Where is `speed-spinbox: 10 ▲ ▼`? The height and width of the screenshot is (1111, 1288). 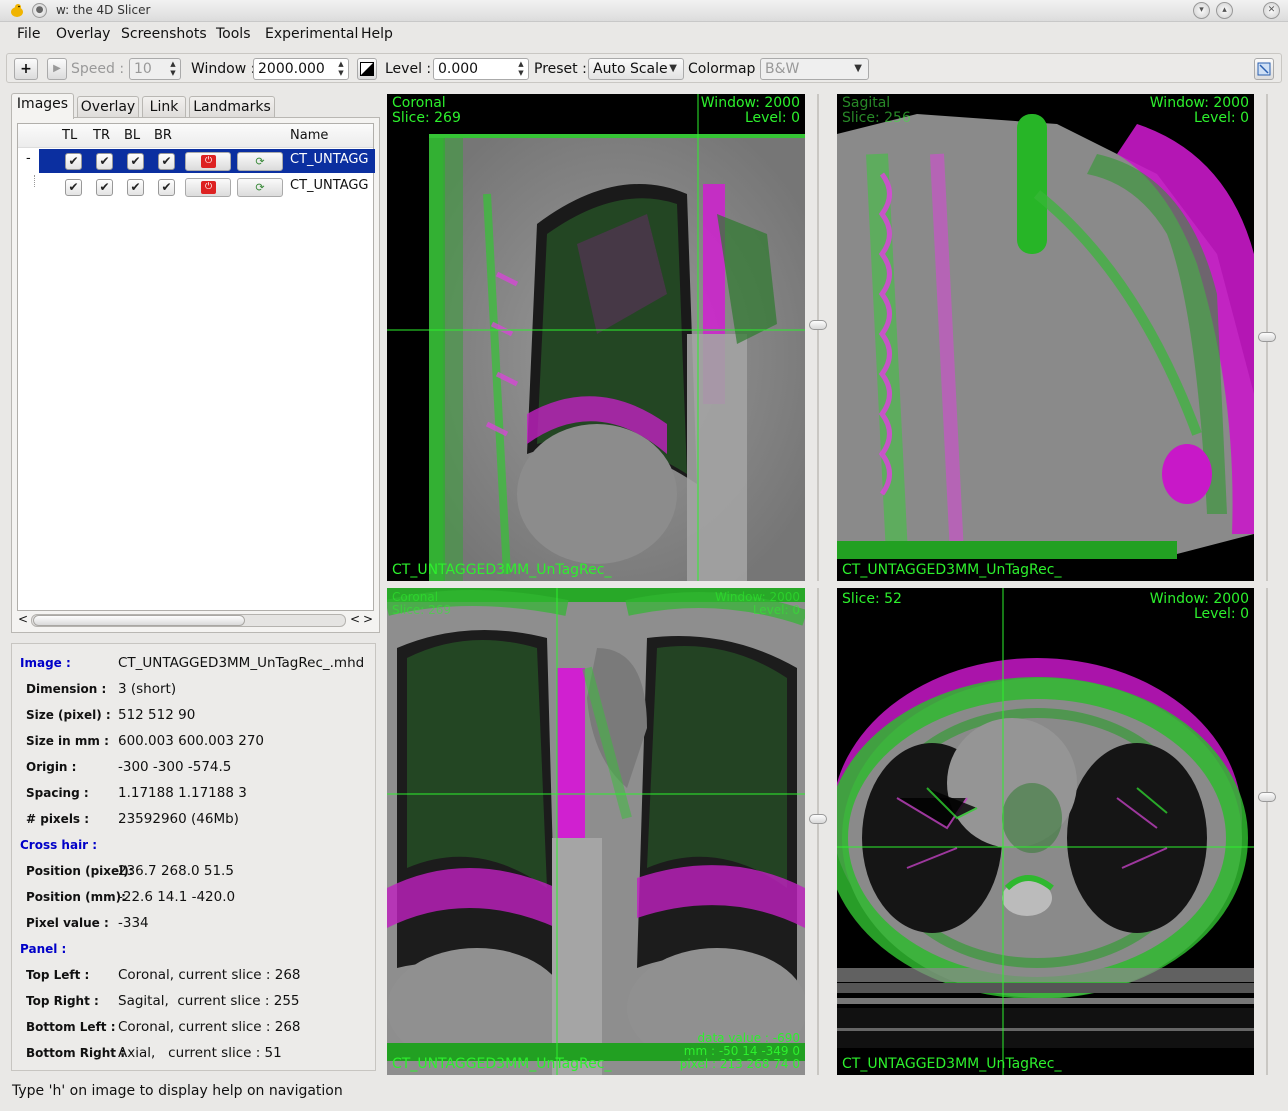 speed-spinbox: 10 ▲ ▼ is located at coordinates (155, 69).